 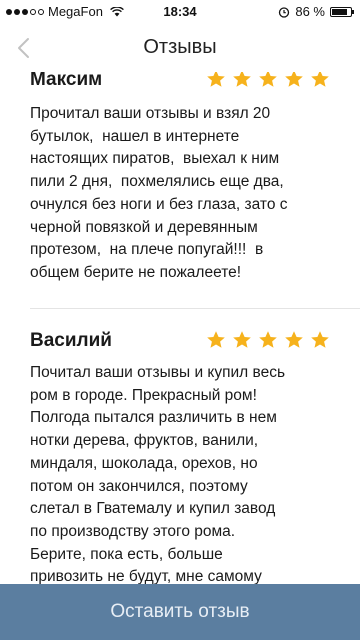 What do you see at coordinates (153, 509) in the screenshot?
I see `review-text-line: слетал в Гватемалу и купил завод` at bounding box center [153, 509].